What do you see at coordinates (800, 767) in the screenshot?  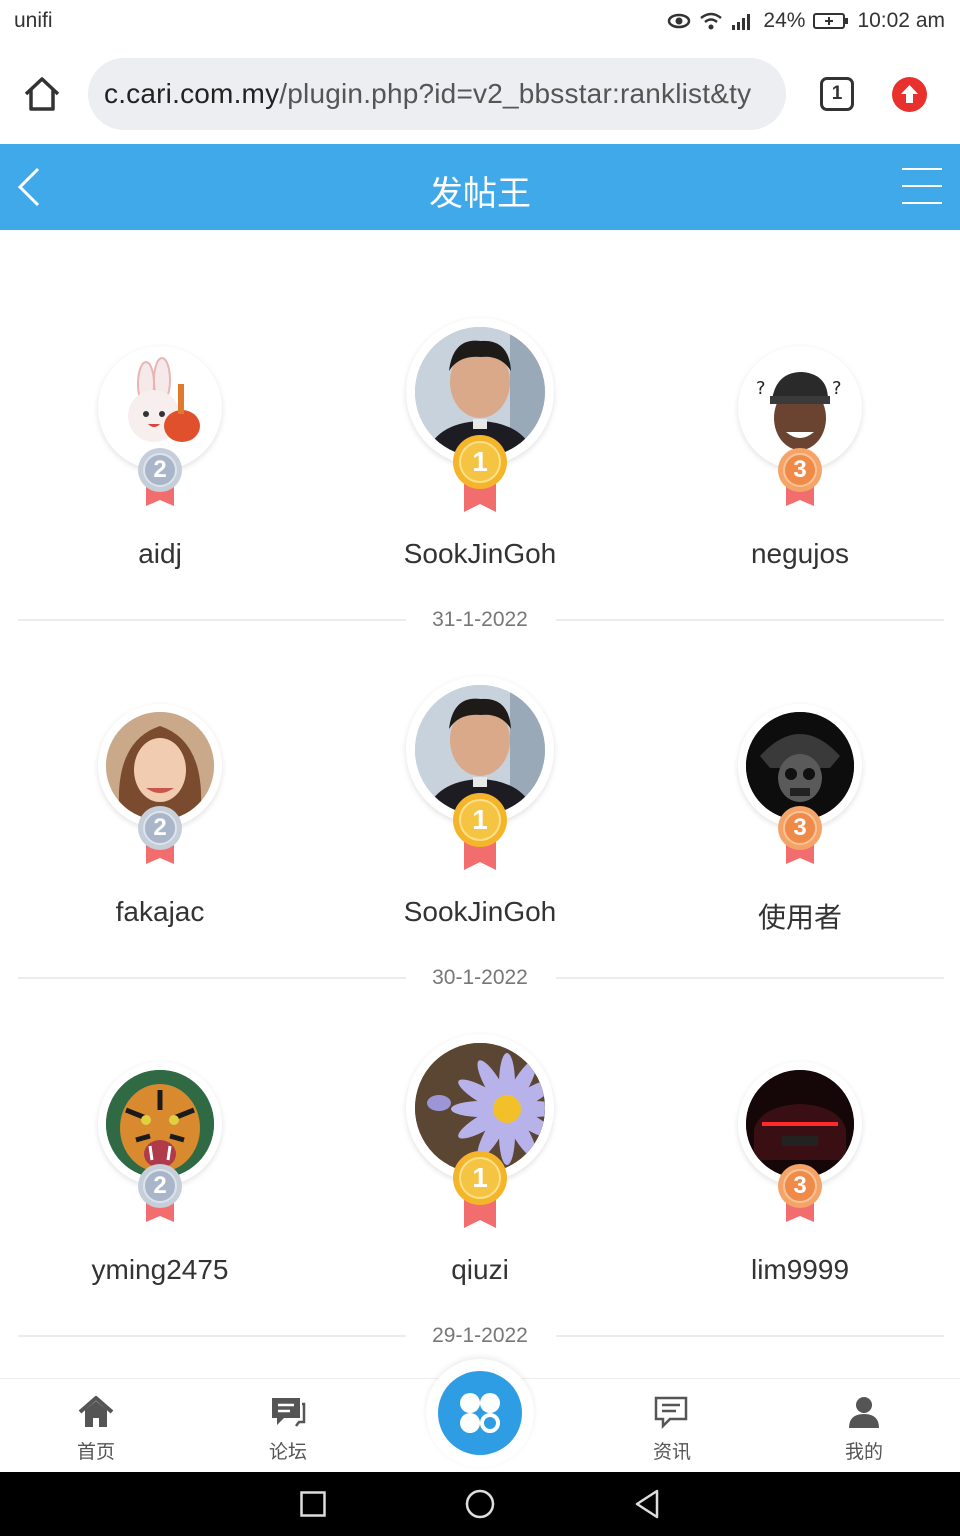 I see `rank-third: 3 使用者` at bounding box center [800, 767].